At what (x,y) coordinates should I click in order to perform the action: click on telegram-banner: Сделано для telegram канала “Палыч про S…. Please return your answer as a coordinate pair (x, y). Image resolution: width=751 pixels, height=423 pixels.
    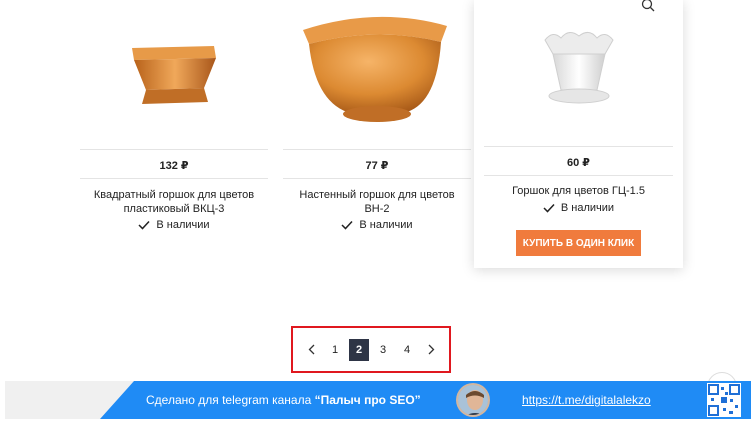
    Looking at the image, I should click on (425, 400).